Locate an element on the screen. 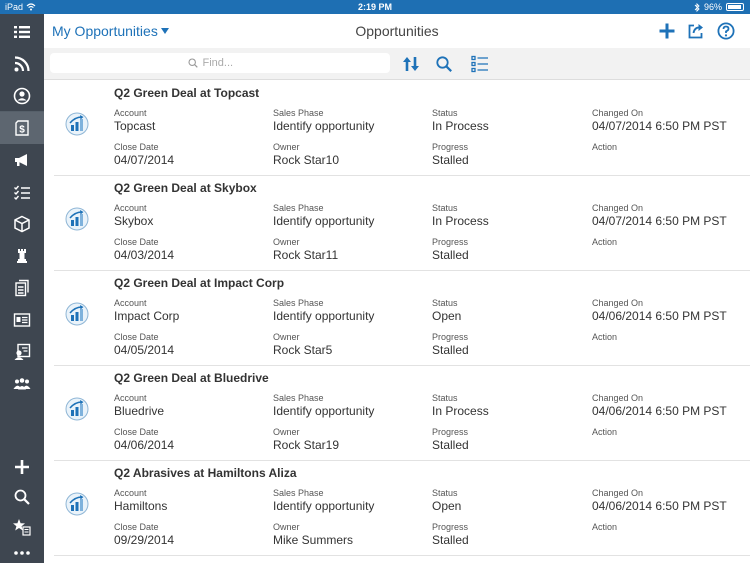  group-icon is located at coordinates (22, 384).